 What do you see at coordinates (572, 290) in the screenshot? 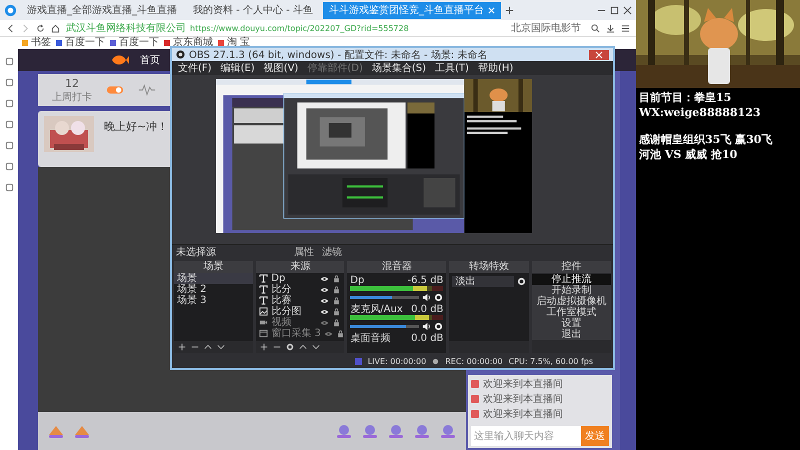
I see `control-button: 开始录制` at bounding box center [572, 290].